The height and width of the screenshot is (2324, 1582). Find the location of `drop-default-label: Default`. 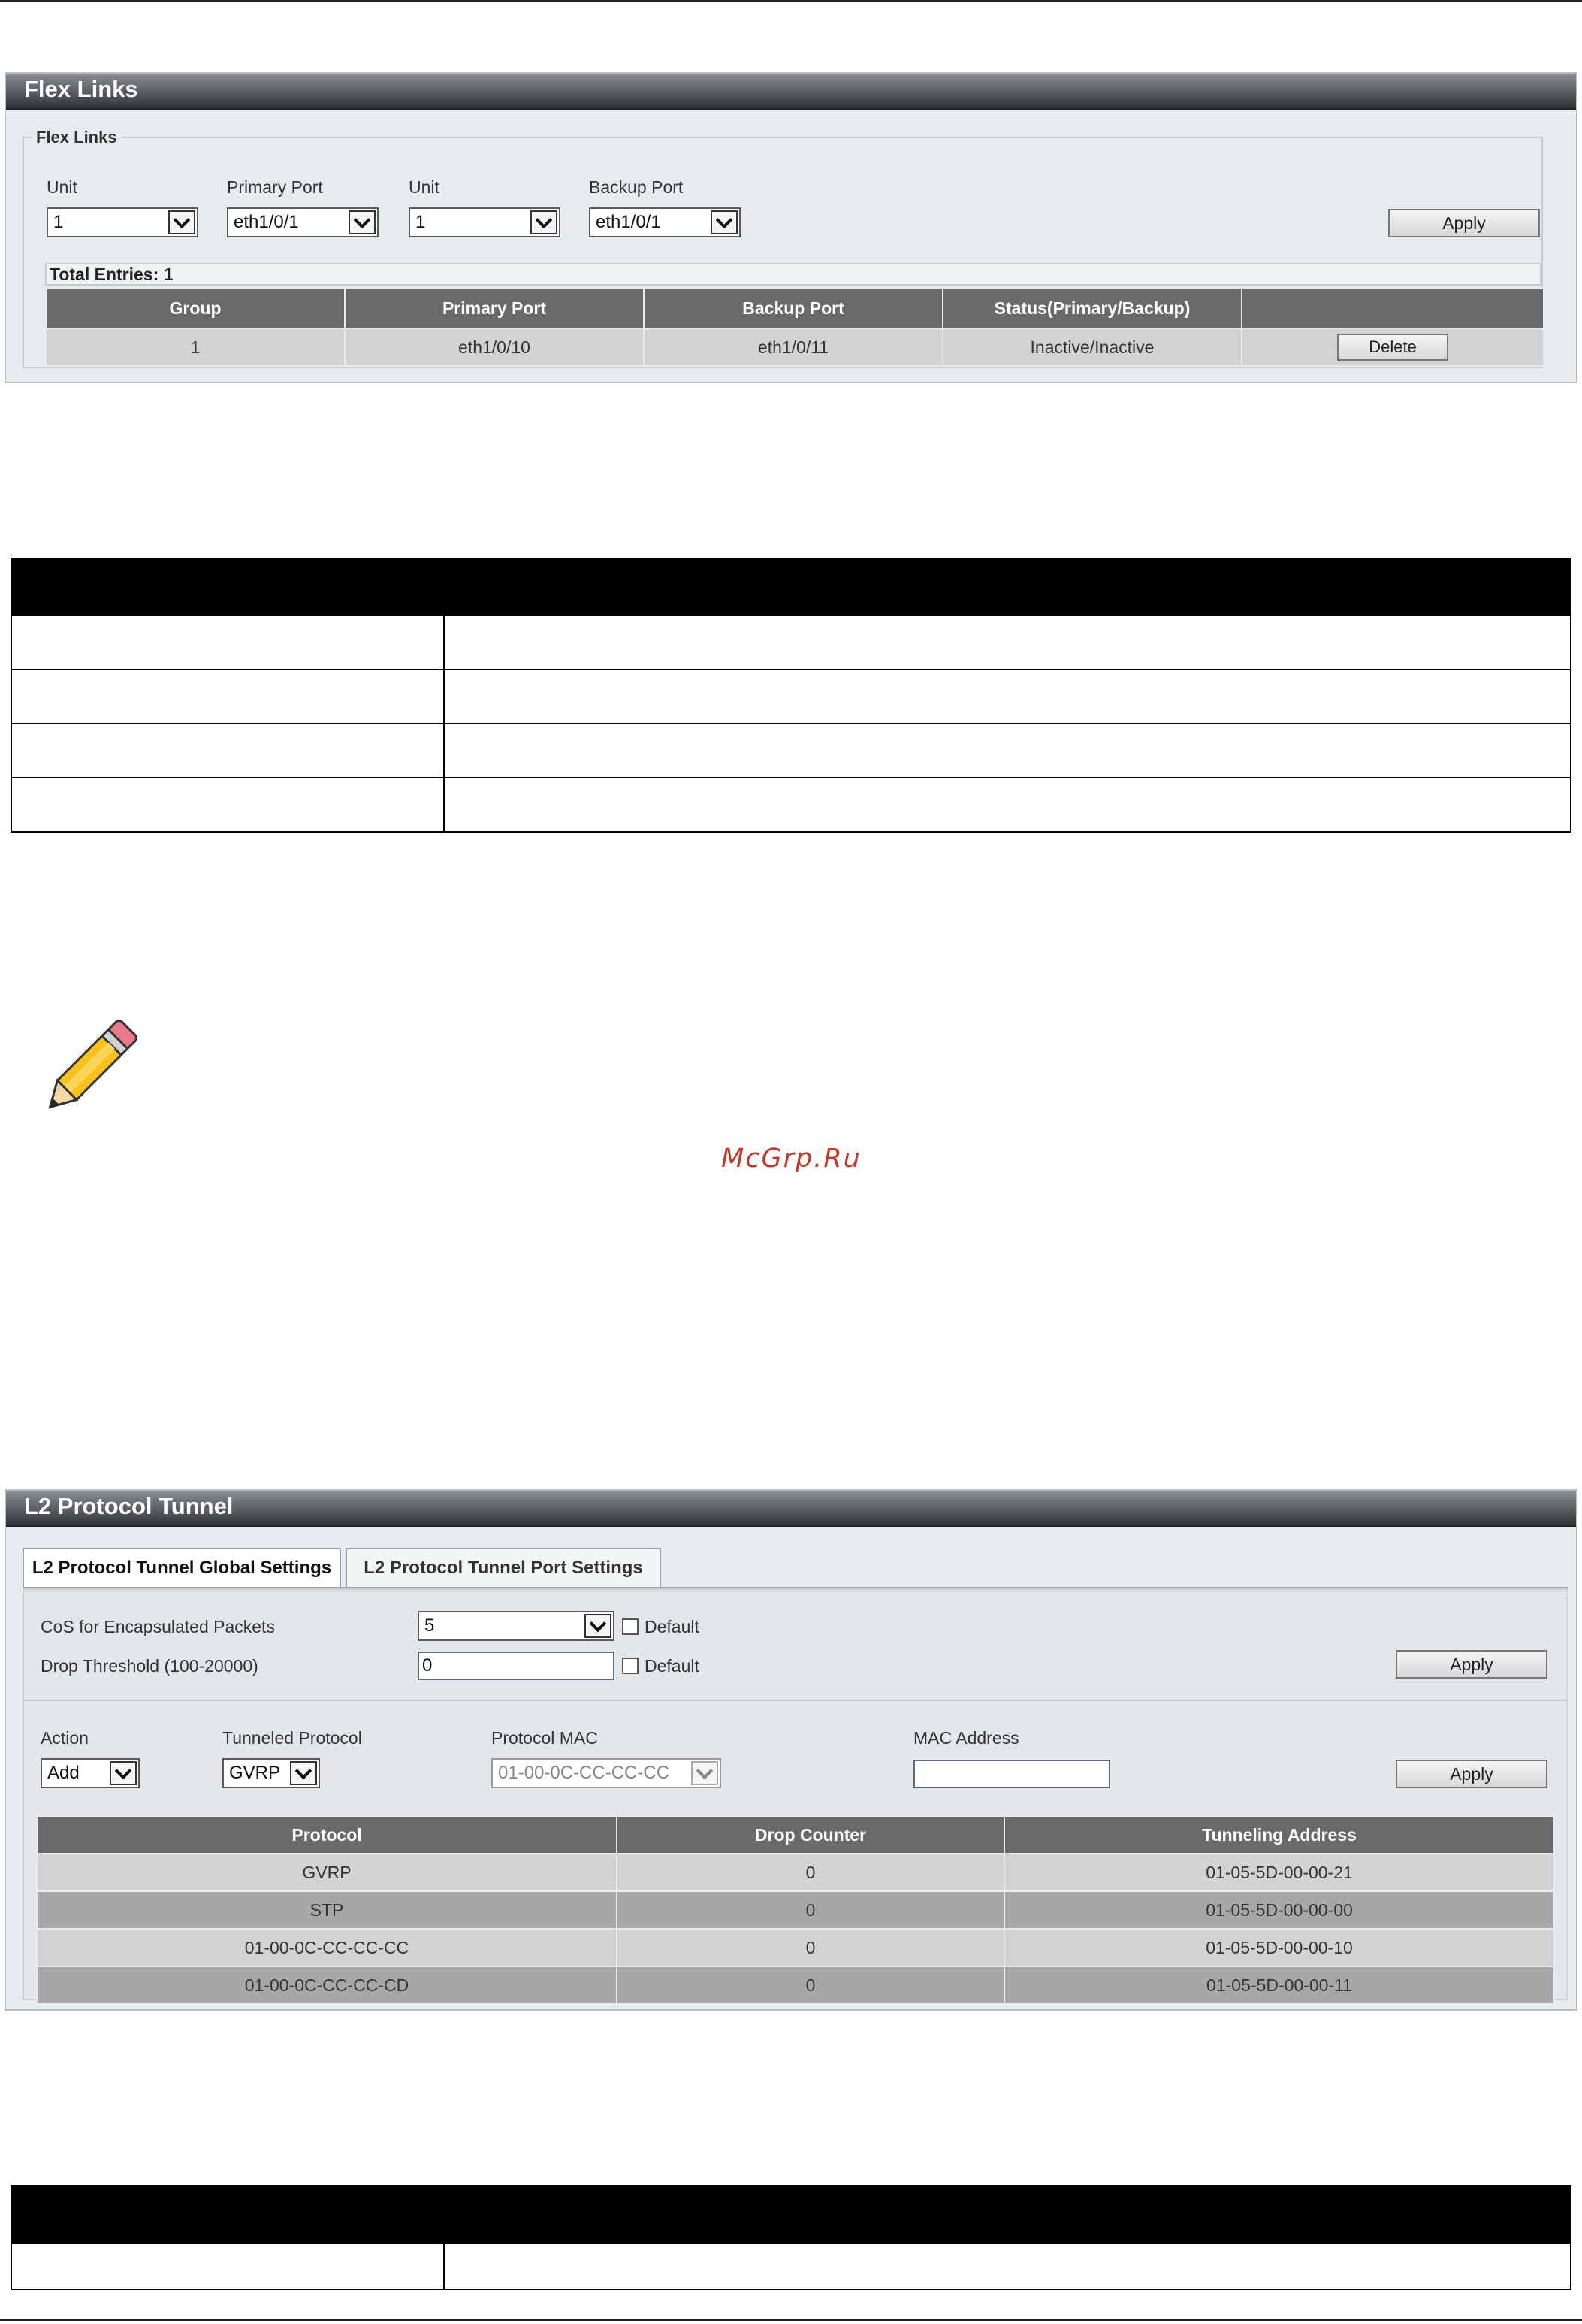

drop-default-label: Default is located at coordinates (672, 1666).